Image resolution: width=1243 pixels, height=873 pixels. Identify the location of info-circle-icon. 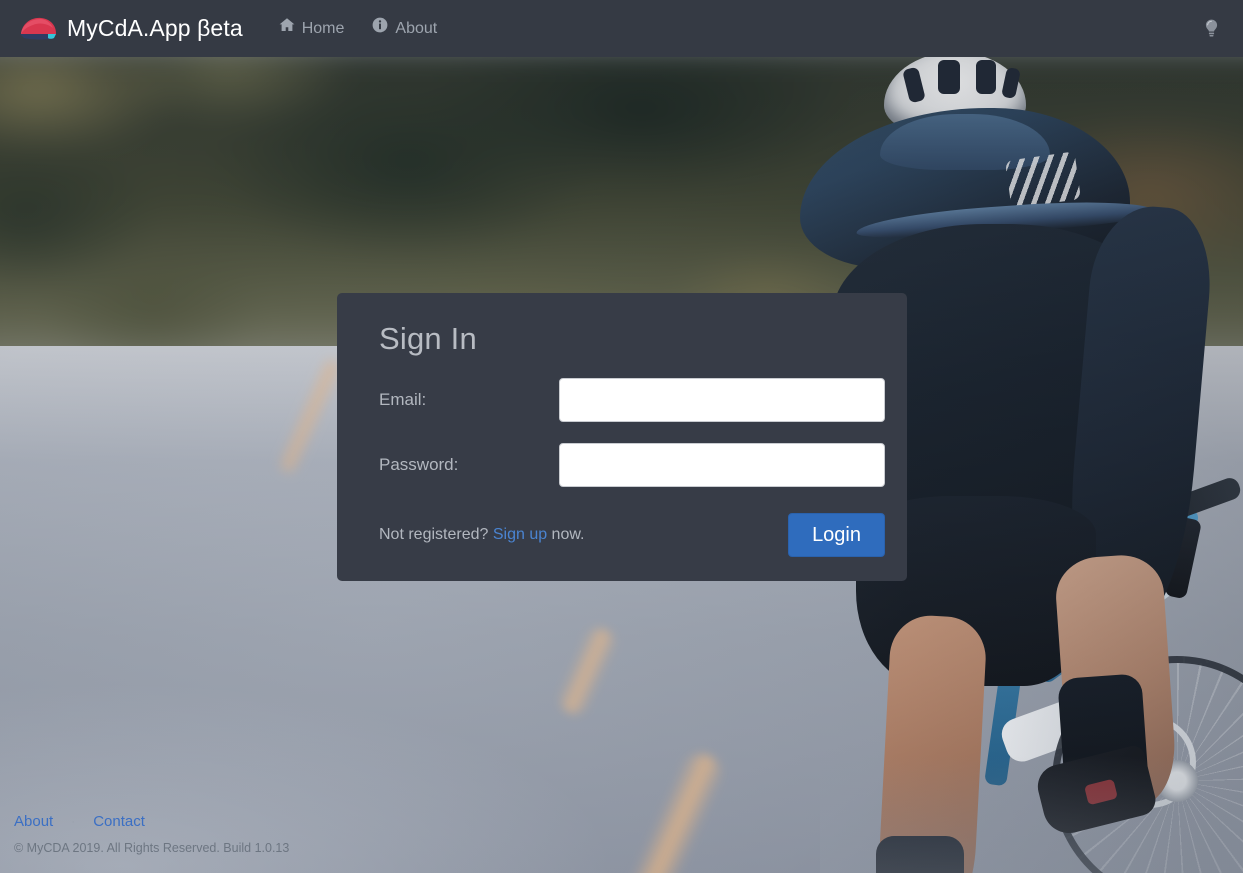
(380, 28).